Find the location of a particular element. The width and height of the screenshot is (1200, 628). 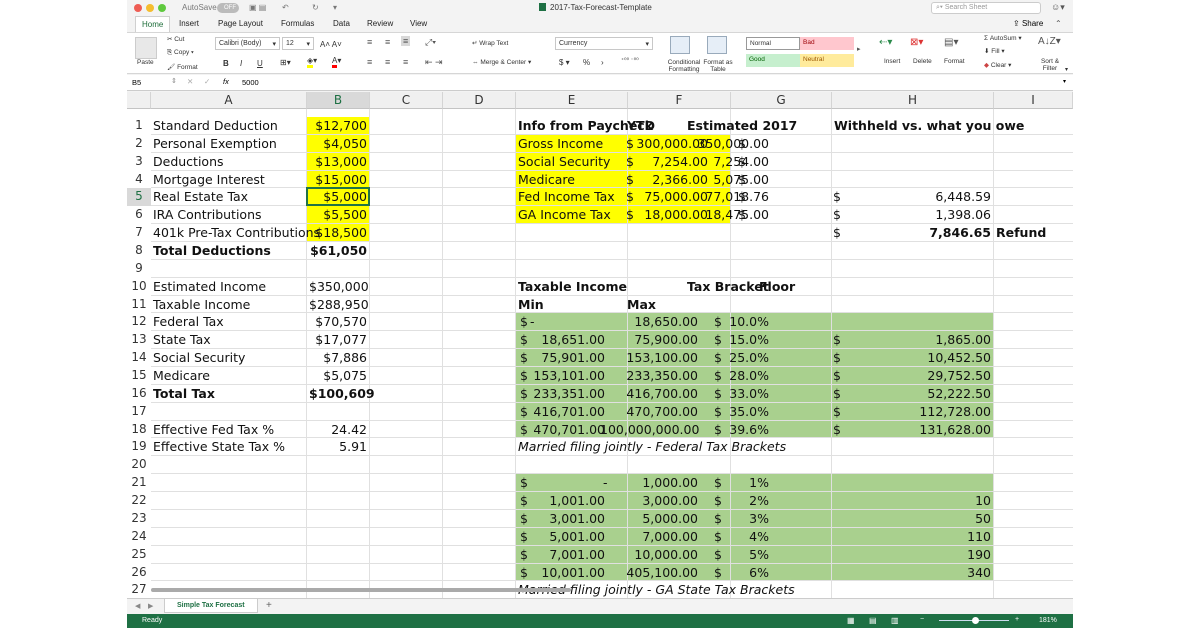

style-neutral: Neutral is located at coordinates (827, 60).